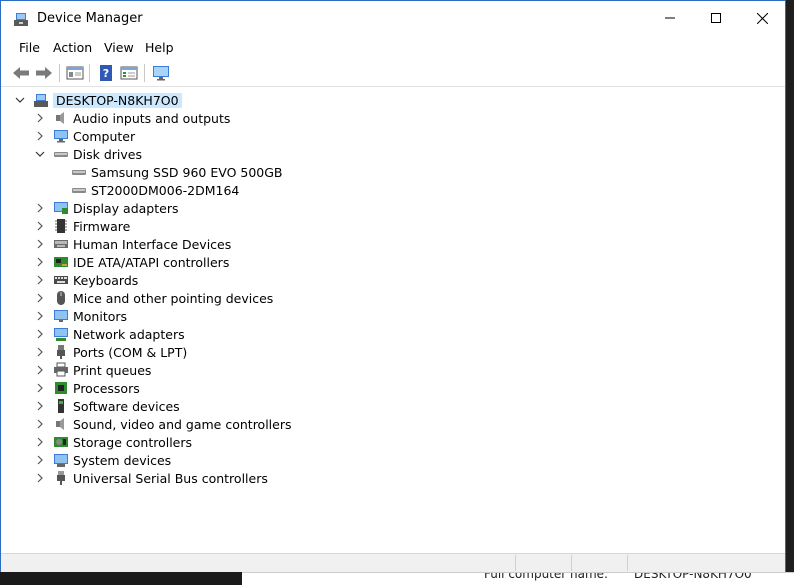 The height and width of the screenshot is (586, 794). What do you see at coordinates (119, 47) in the screenshot?
I see `menu-view: View` at bounding box center [119, 47].